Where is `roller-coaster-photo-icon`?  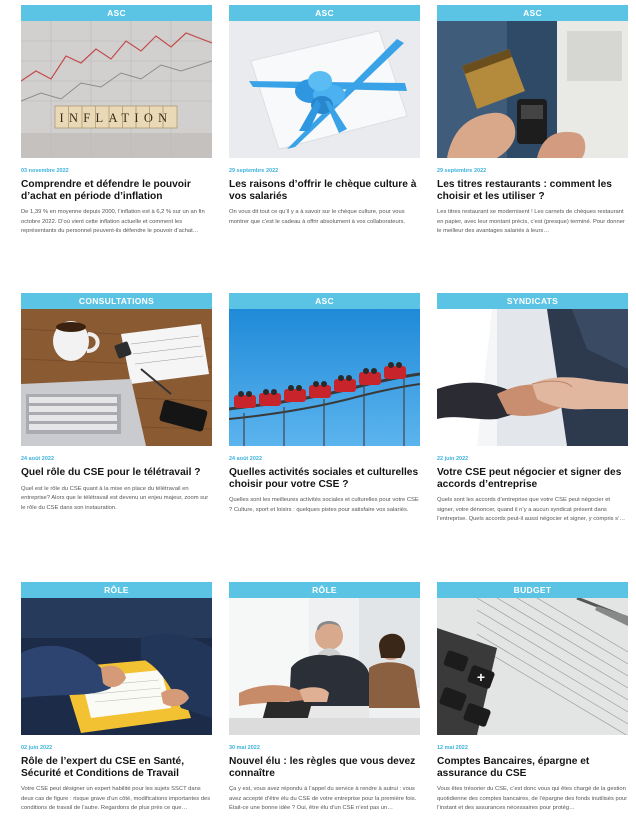
roller-coaster-photo-icon is located at coordinates (324, 377).